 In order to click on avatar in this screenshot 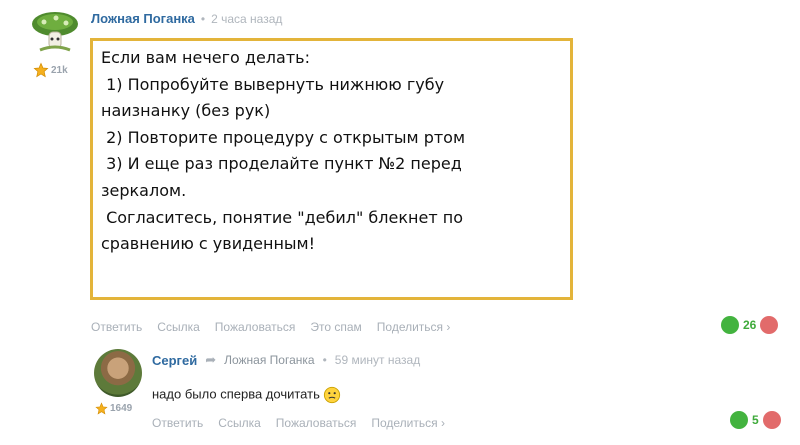, I will do `click(118, 373)`.